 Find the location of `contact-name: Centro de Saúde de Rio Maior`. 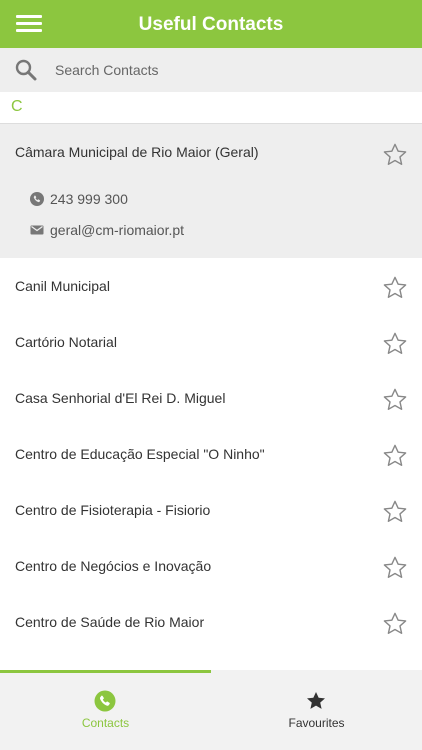

contact-name: Centro de Saúde de Rio Maior is located at coordinates (110, 622).